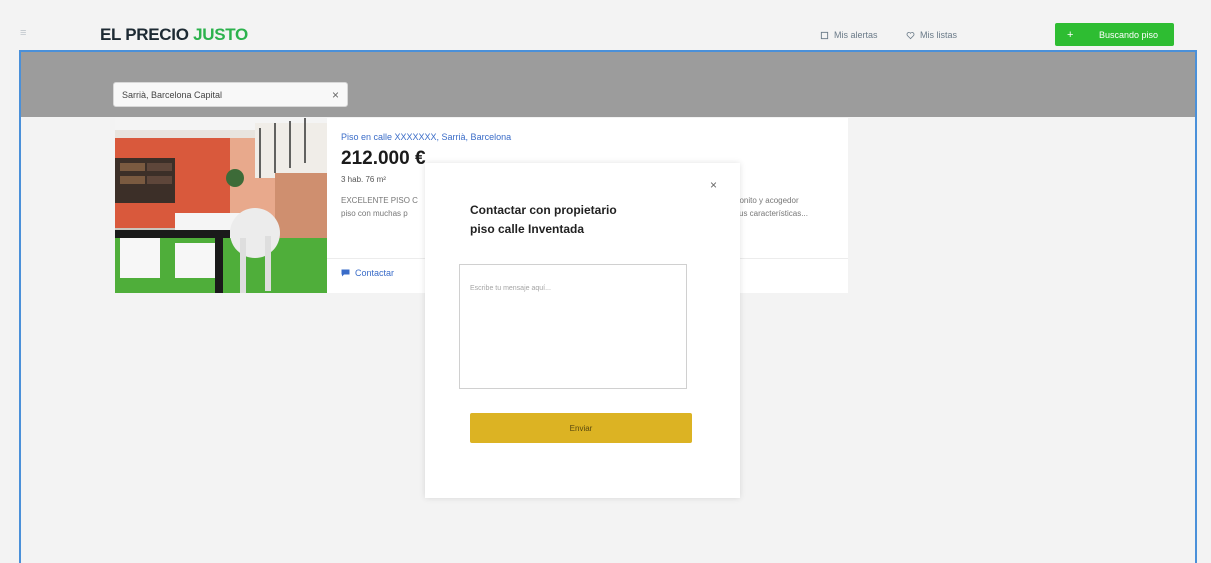 The height and width of the screenshot is (563, 1211). Describe the element at coordinates (383, 158) in the screenshot. I see `listing-price: 212.000 €` at that location.